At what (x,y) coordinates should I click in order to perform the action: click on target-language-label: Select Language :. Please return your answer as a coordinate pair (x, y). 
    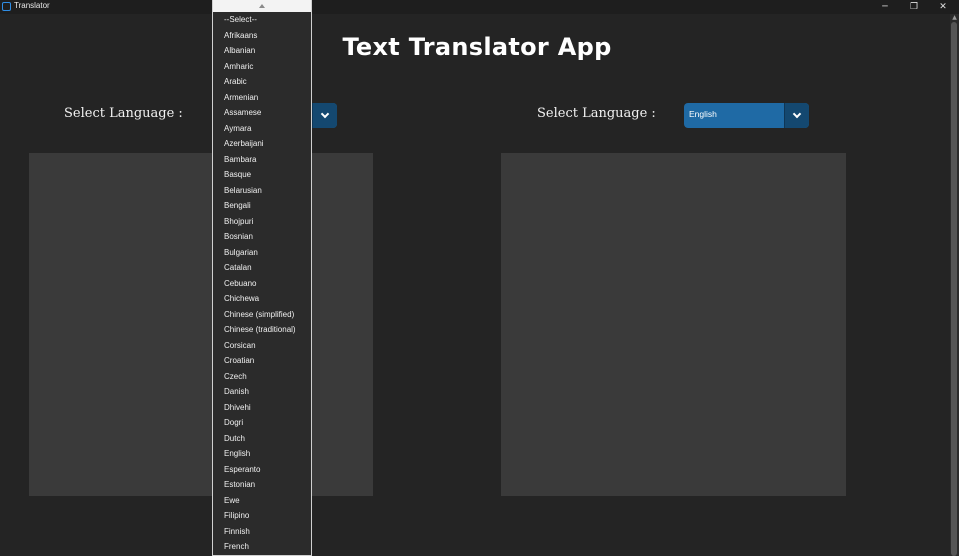
    Looking at the image, I should click on (596, 113).